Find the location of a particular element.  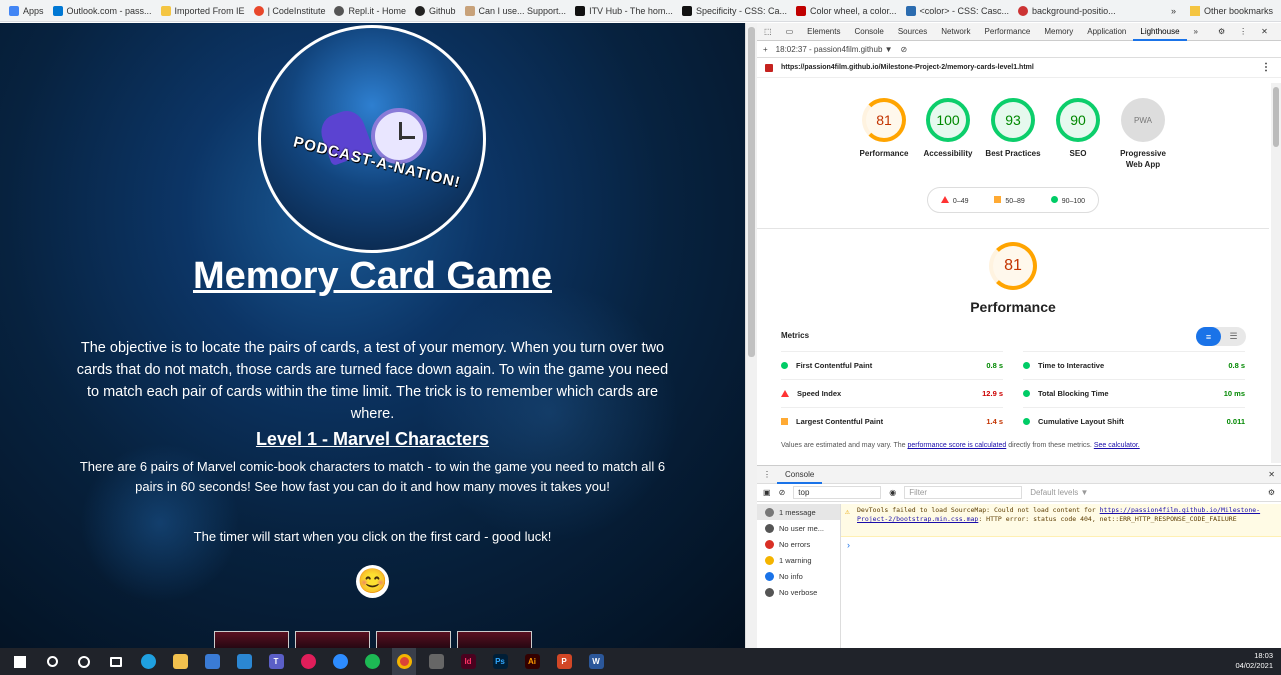

spotify-icon is located at coordinates (372, 661).